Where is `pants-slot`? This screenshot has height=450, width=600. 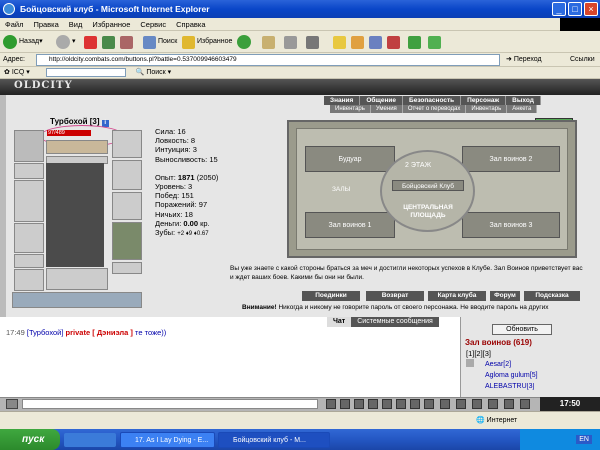 pants-slot is located at coordinates (127, 241).